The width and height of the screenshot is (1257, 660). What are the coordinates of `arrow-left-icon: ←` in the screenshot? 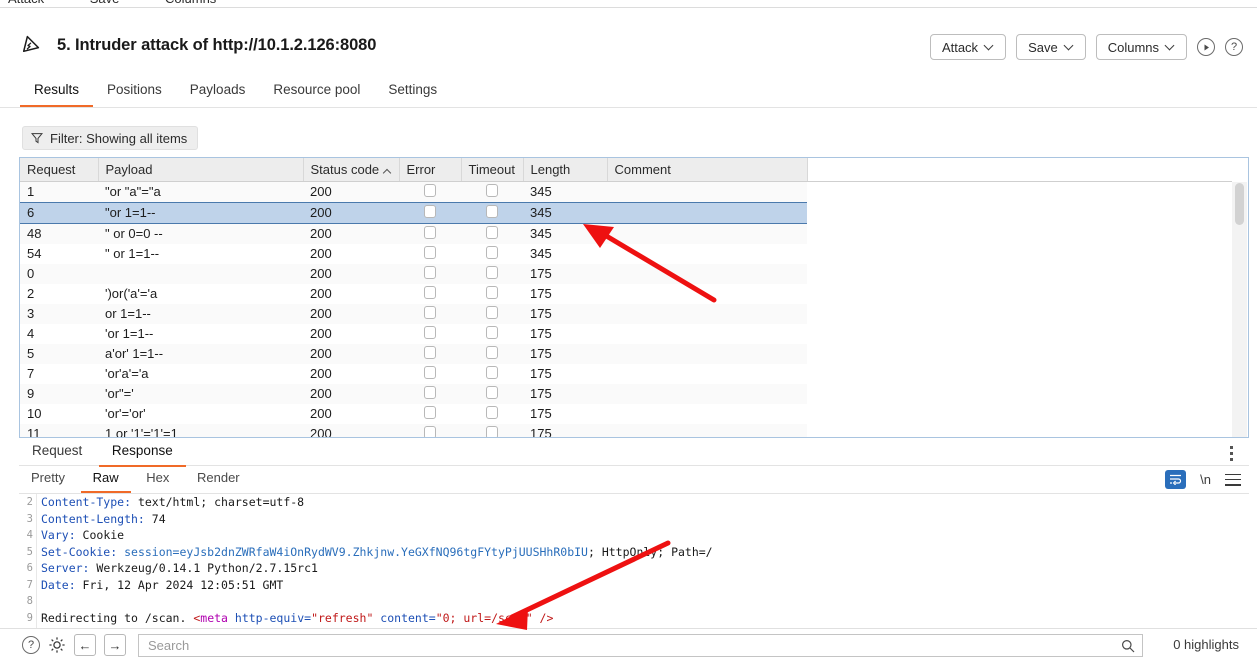 It's located at (85, 645).